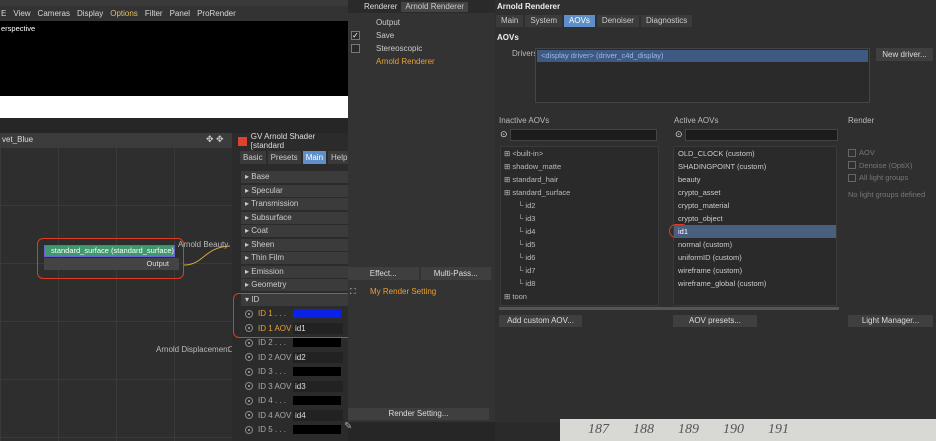 Image resolution: width=936 pixels, height=441 pixels. What do you see at coordinates (515, 296) in the screenshot?
I see `inactive-aov-item: ⊞ toon` at bounding box center [515, 296].